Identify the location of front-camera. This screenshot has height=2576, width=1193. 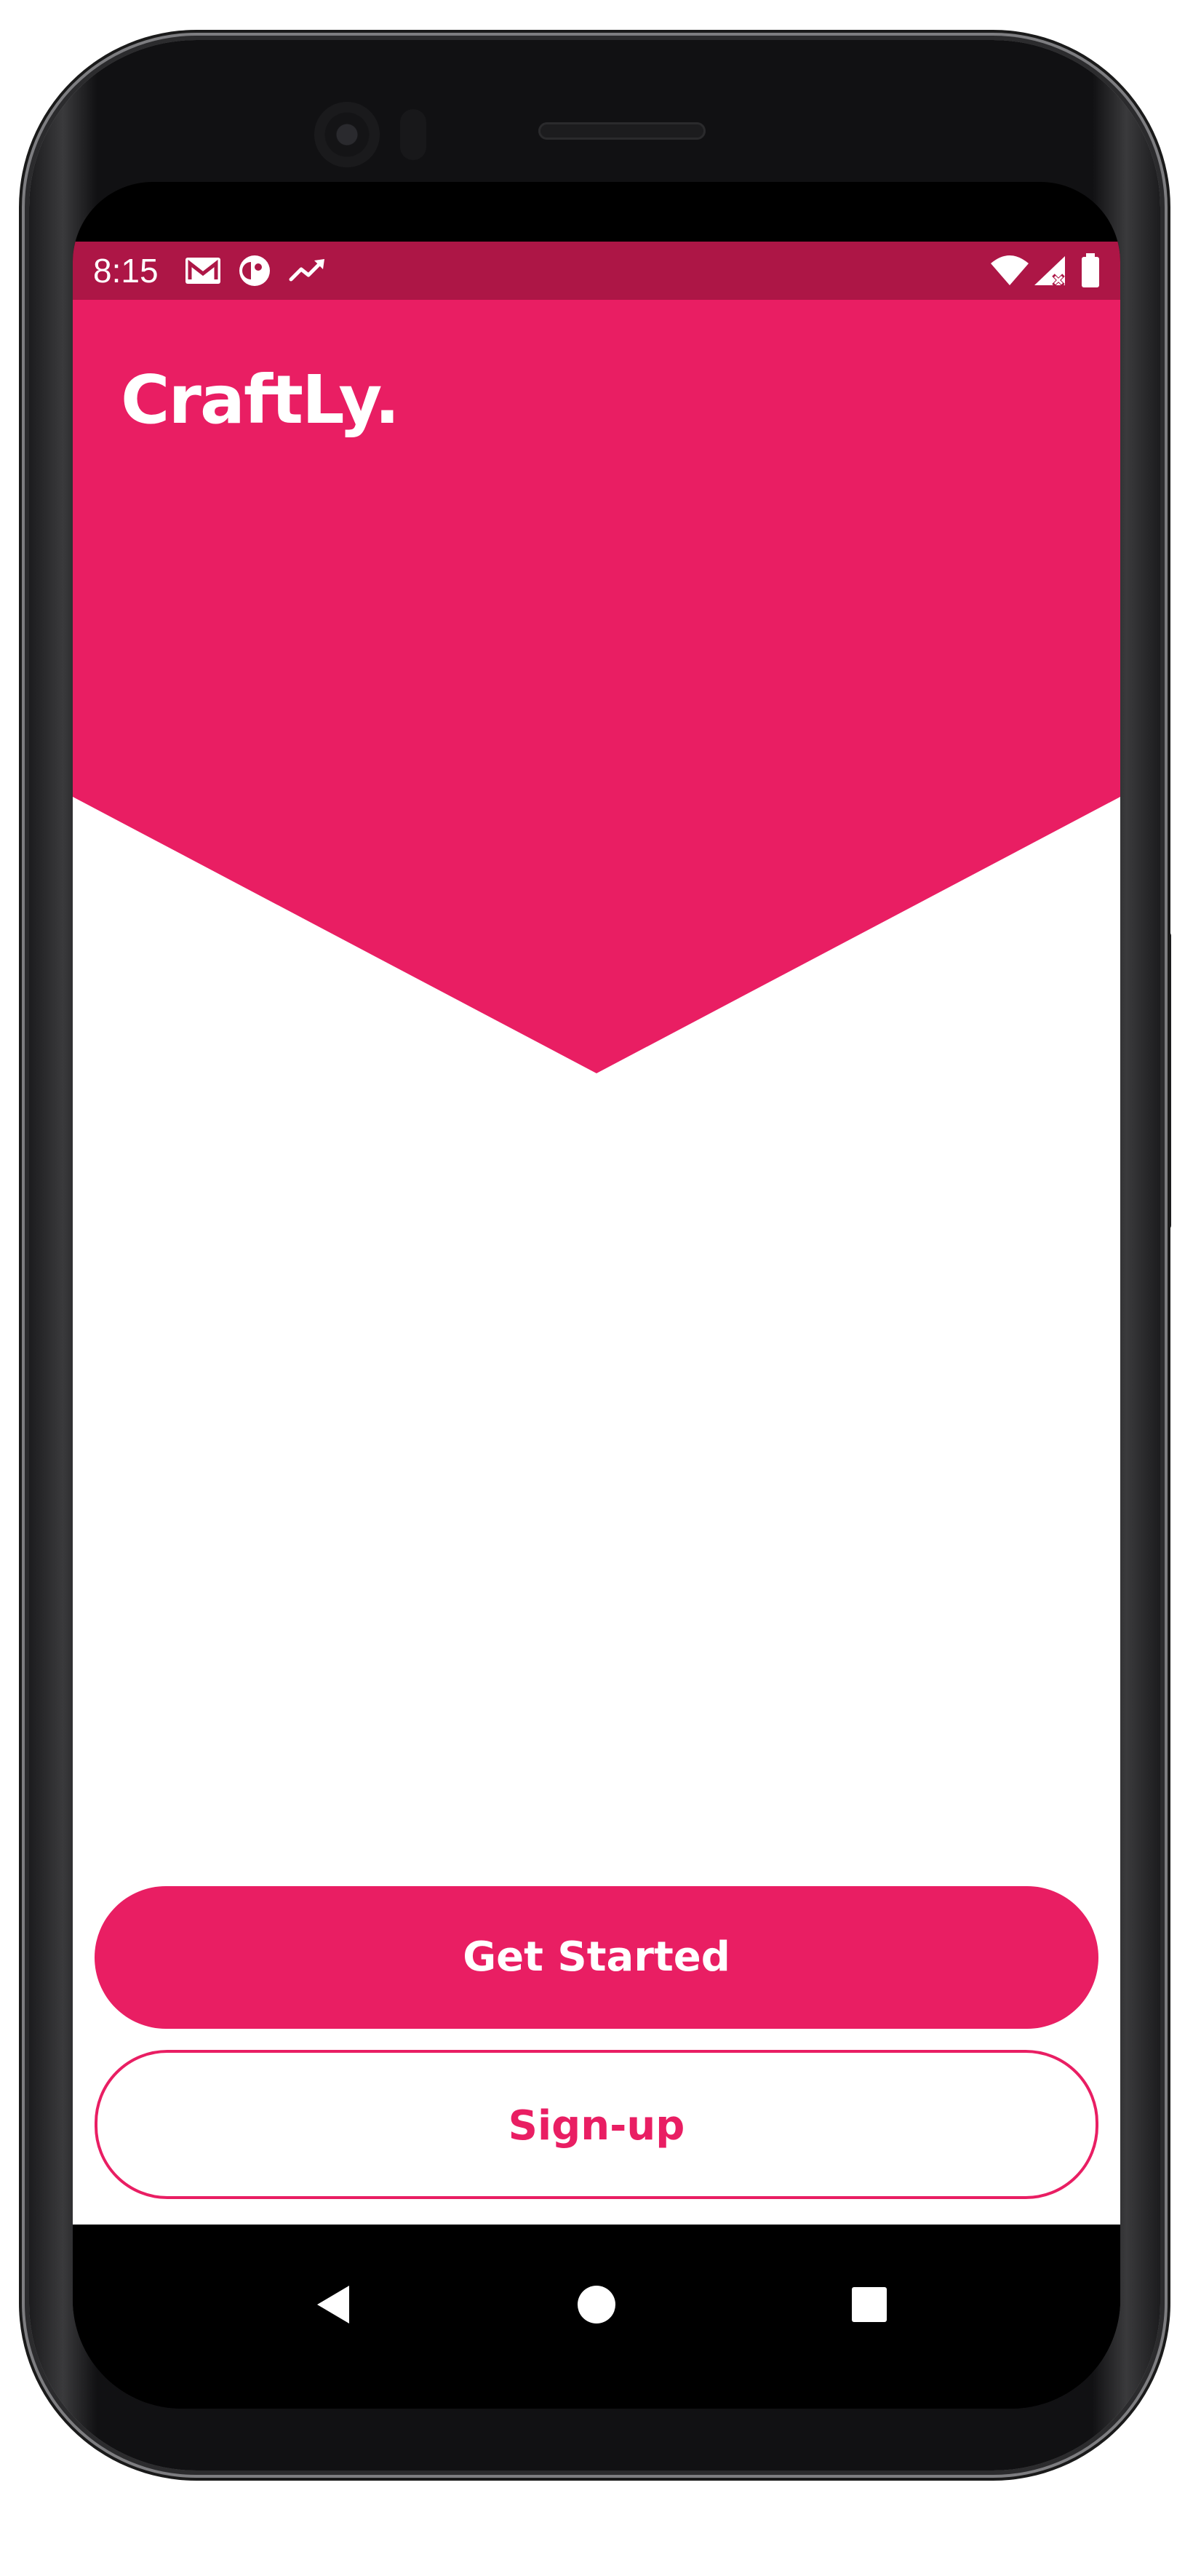
(347, 134).